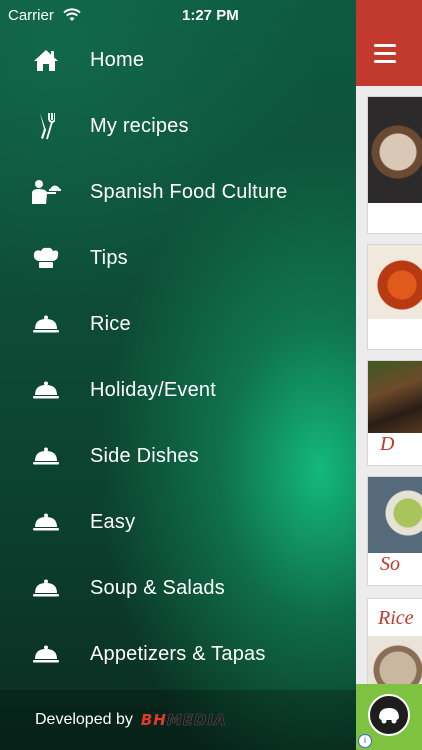 The width and height of the screenshot is (422, 750). I want to click on waiter-icon, so click(45, 192).